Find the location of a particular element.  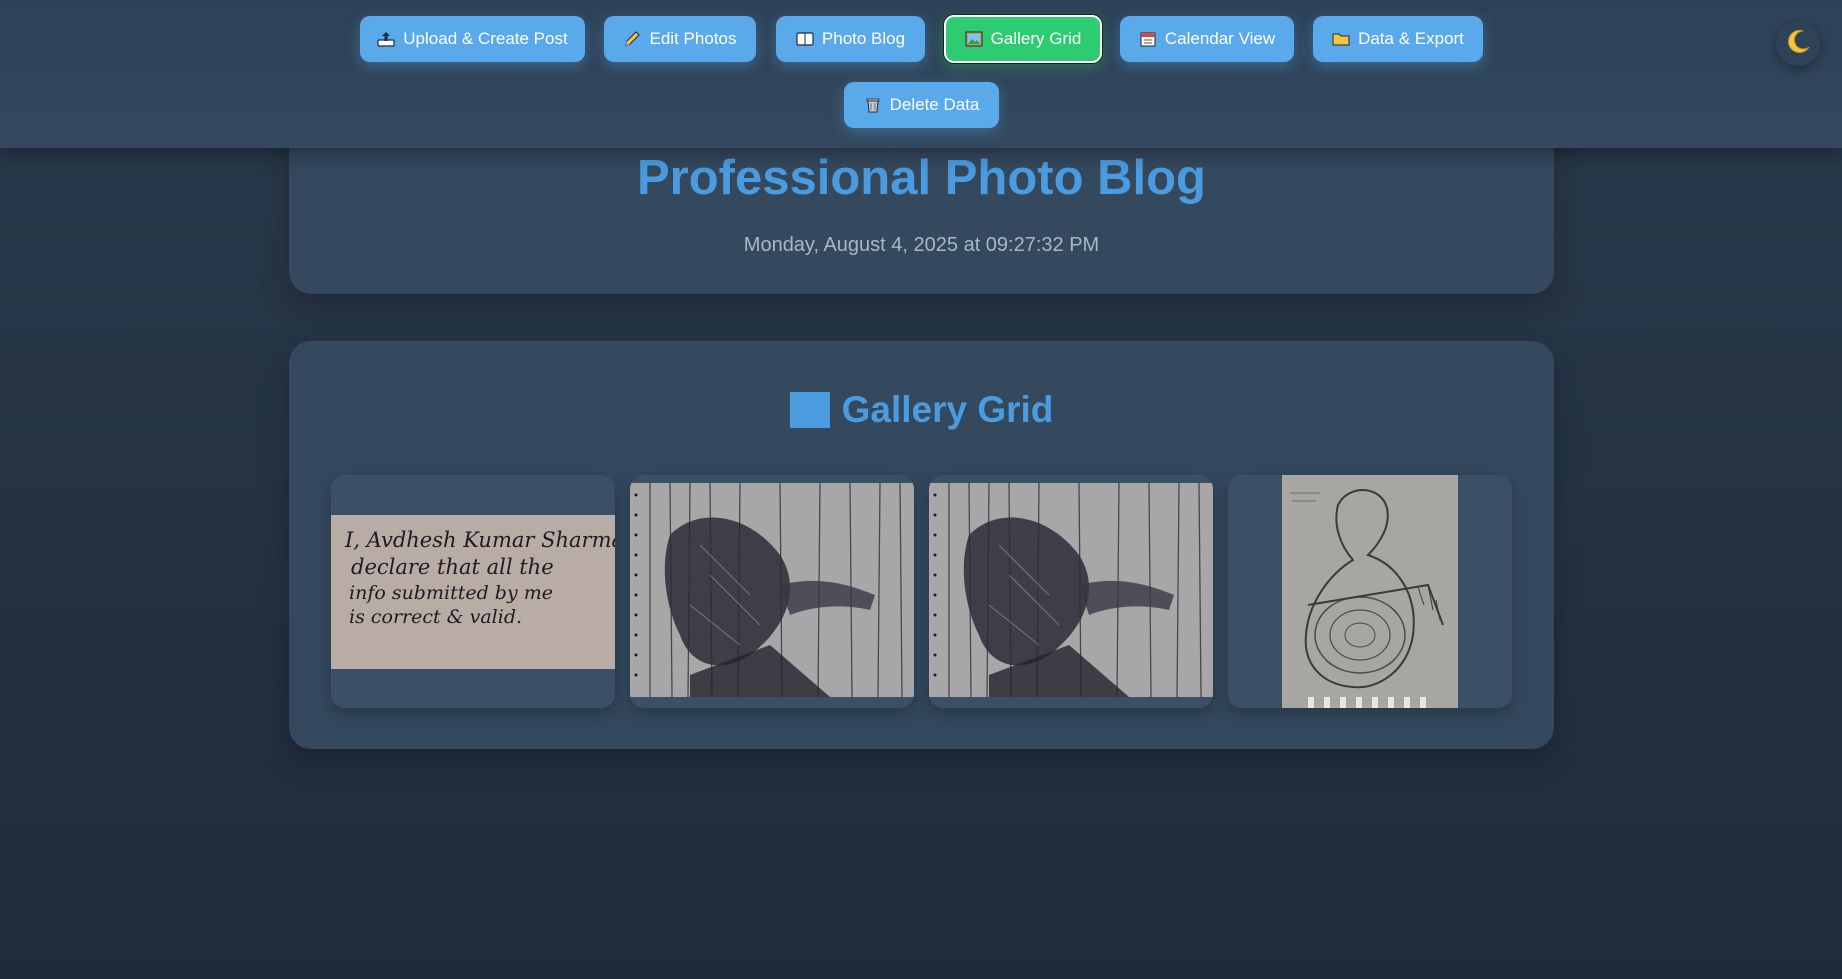

gallery-photo-pencil-sketch is located at coordinates (1370, 591).